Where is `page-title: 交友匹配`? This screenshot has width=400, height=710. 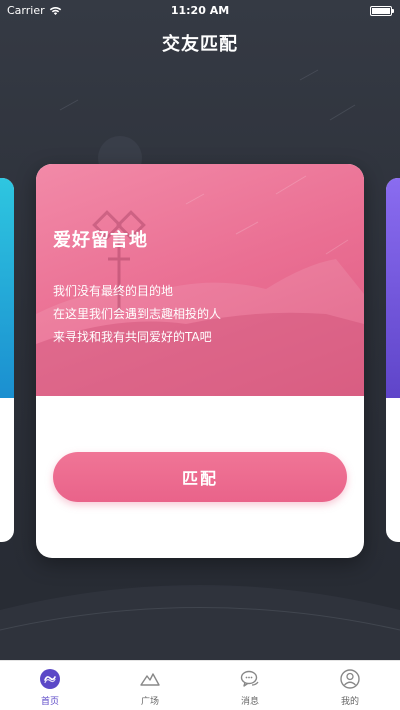 page-title: 交友匹配 is located at coordinates (200, 44).